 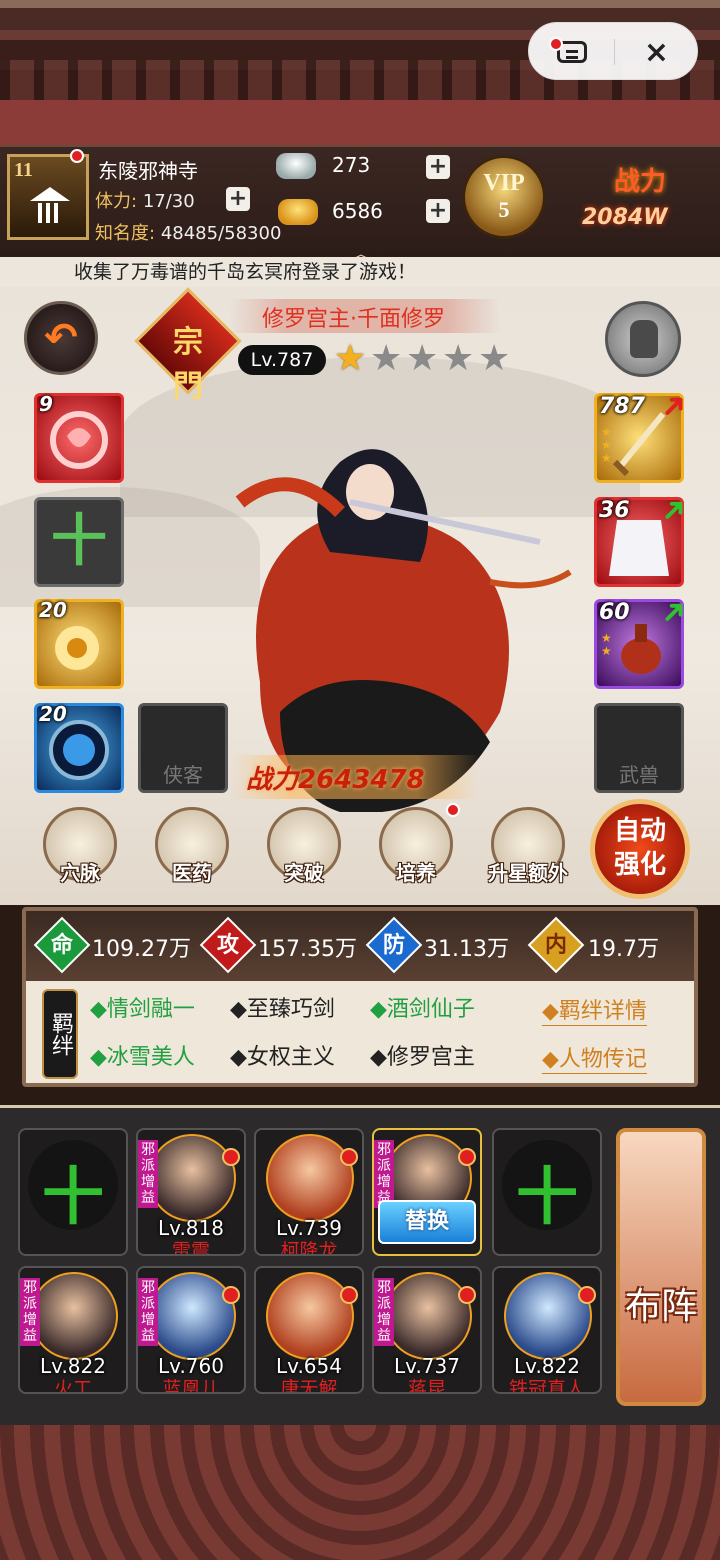 I want to click on weapon-slot: 787 ★ ★ ★ ➜, so click(x=645, y=433).